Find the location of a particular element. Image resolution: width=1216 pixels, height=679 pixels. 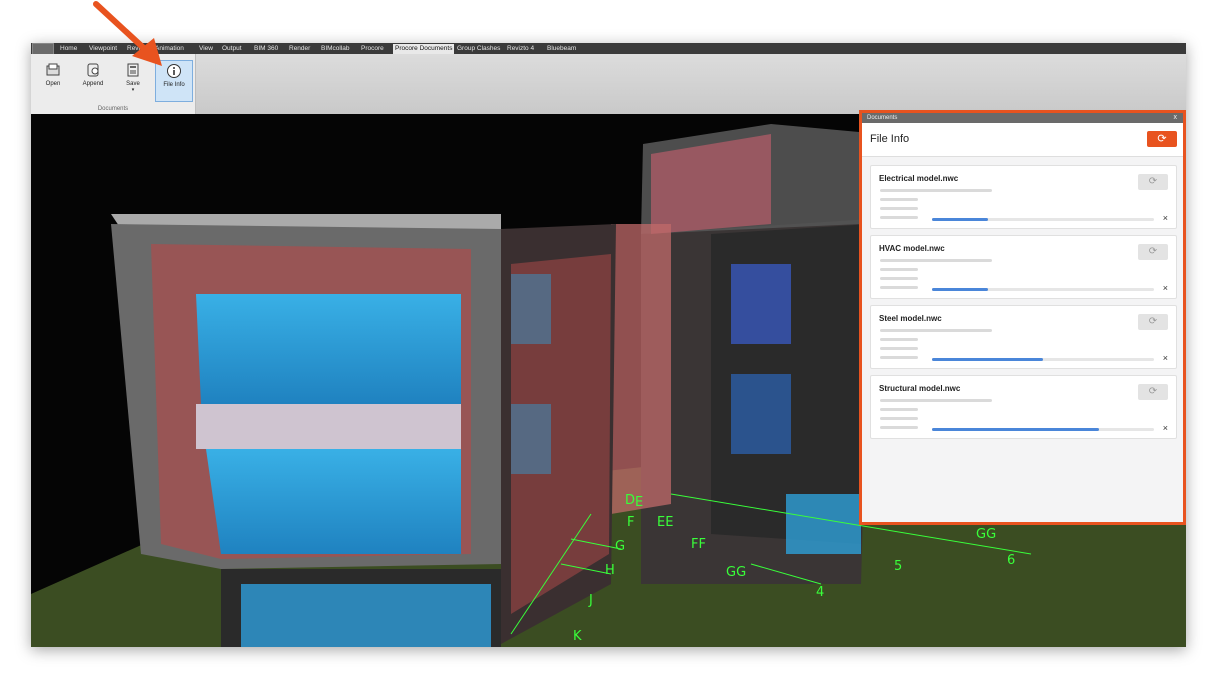

ribbon: Open Append Save ▾ File Info Documents is located at coordinates (608, 84).